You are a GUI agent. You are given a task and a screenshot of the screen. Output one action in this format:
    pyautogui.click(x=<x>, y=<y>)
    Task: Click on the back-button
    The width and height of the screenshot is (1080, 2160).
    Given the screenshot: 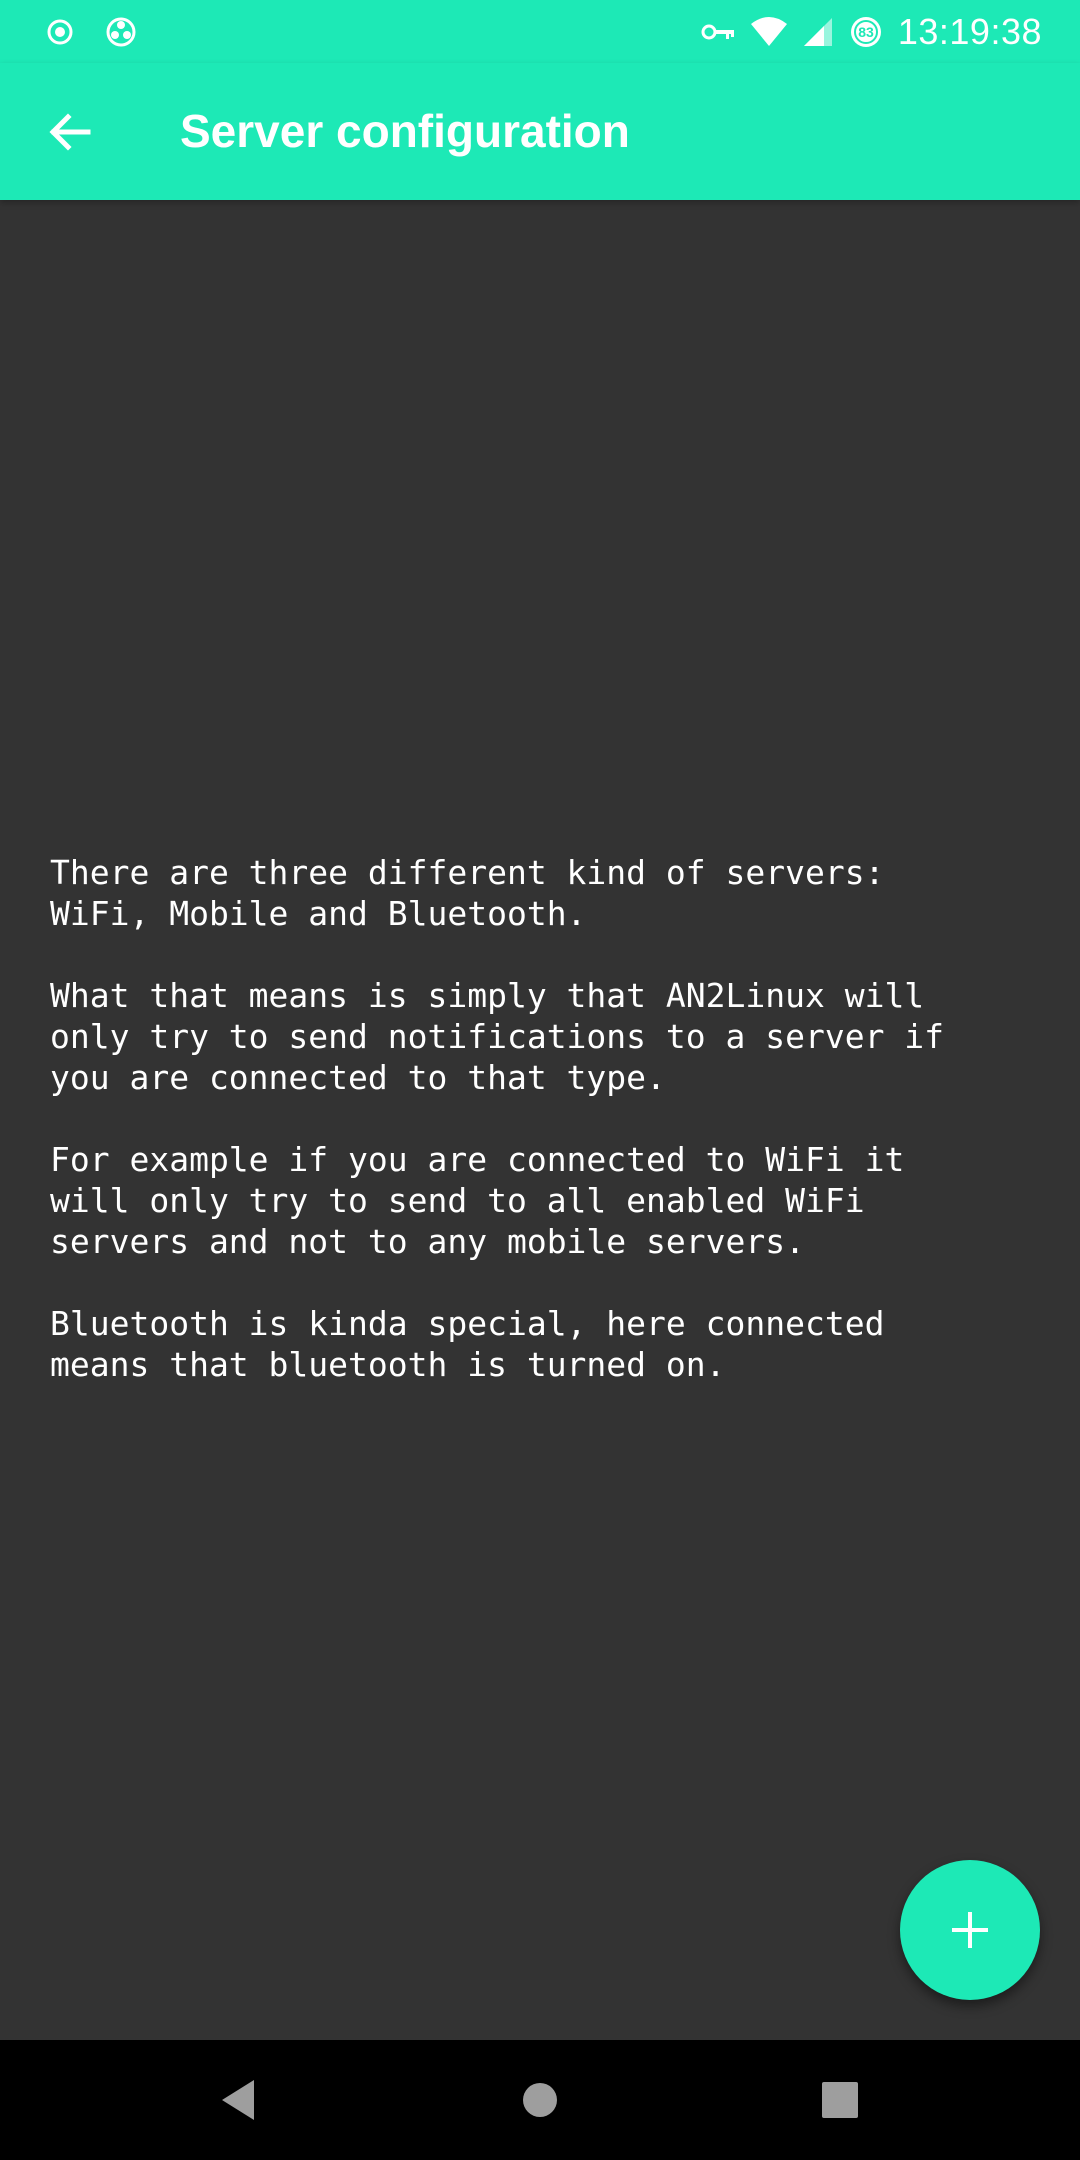 What is the action you would take?
    pyautogui.click(x=70, y=132)
    